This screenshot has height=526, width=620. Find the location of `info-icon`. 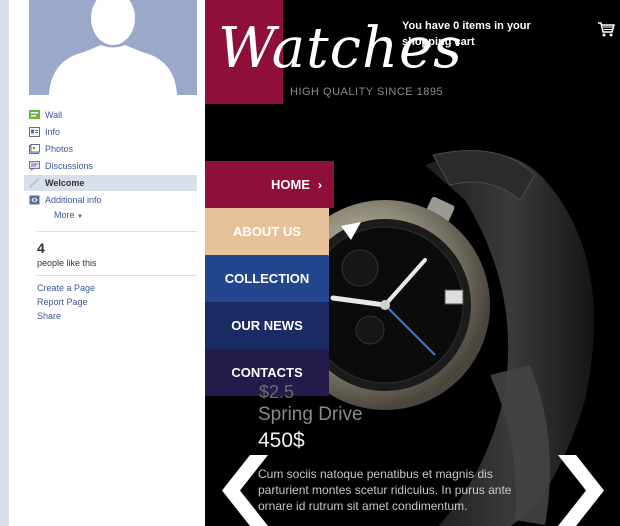

info-icon is located at coordinates (34, 132).